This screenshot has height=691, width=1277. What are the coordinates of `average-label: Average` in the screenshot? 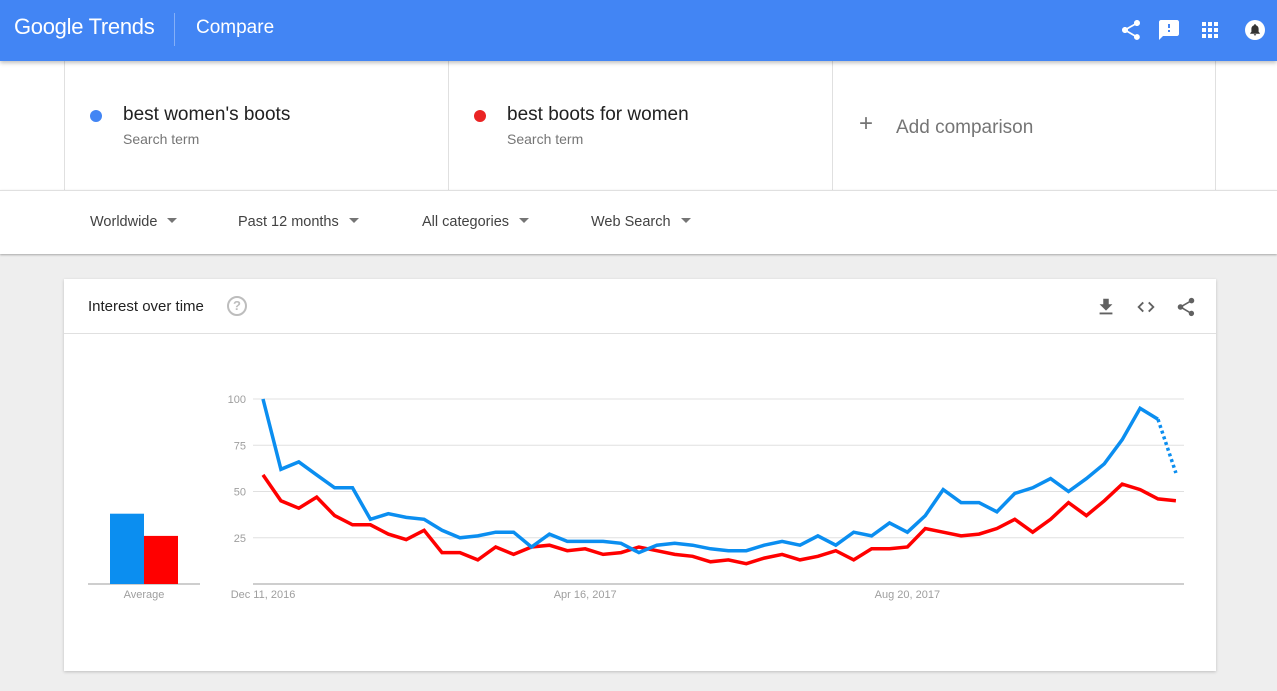 It's located at (144, 595).